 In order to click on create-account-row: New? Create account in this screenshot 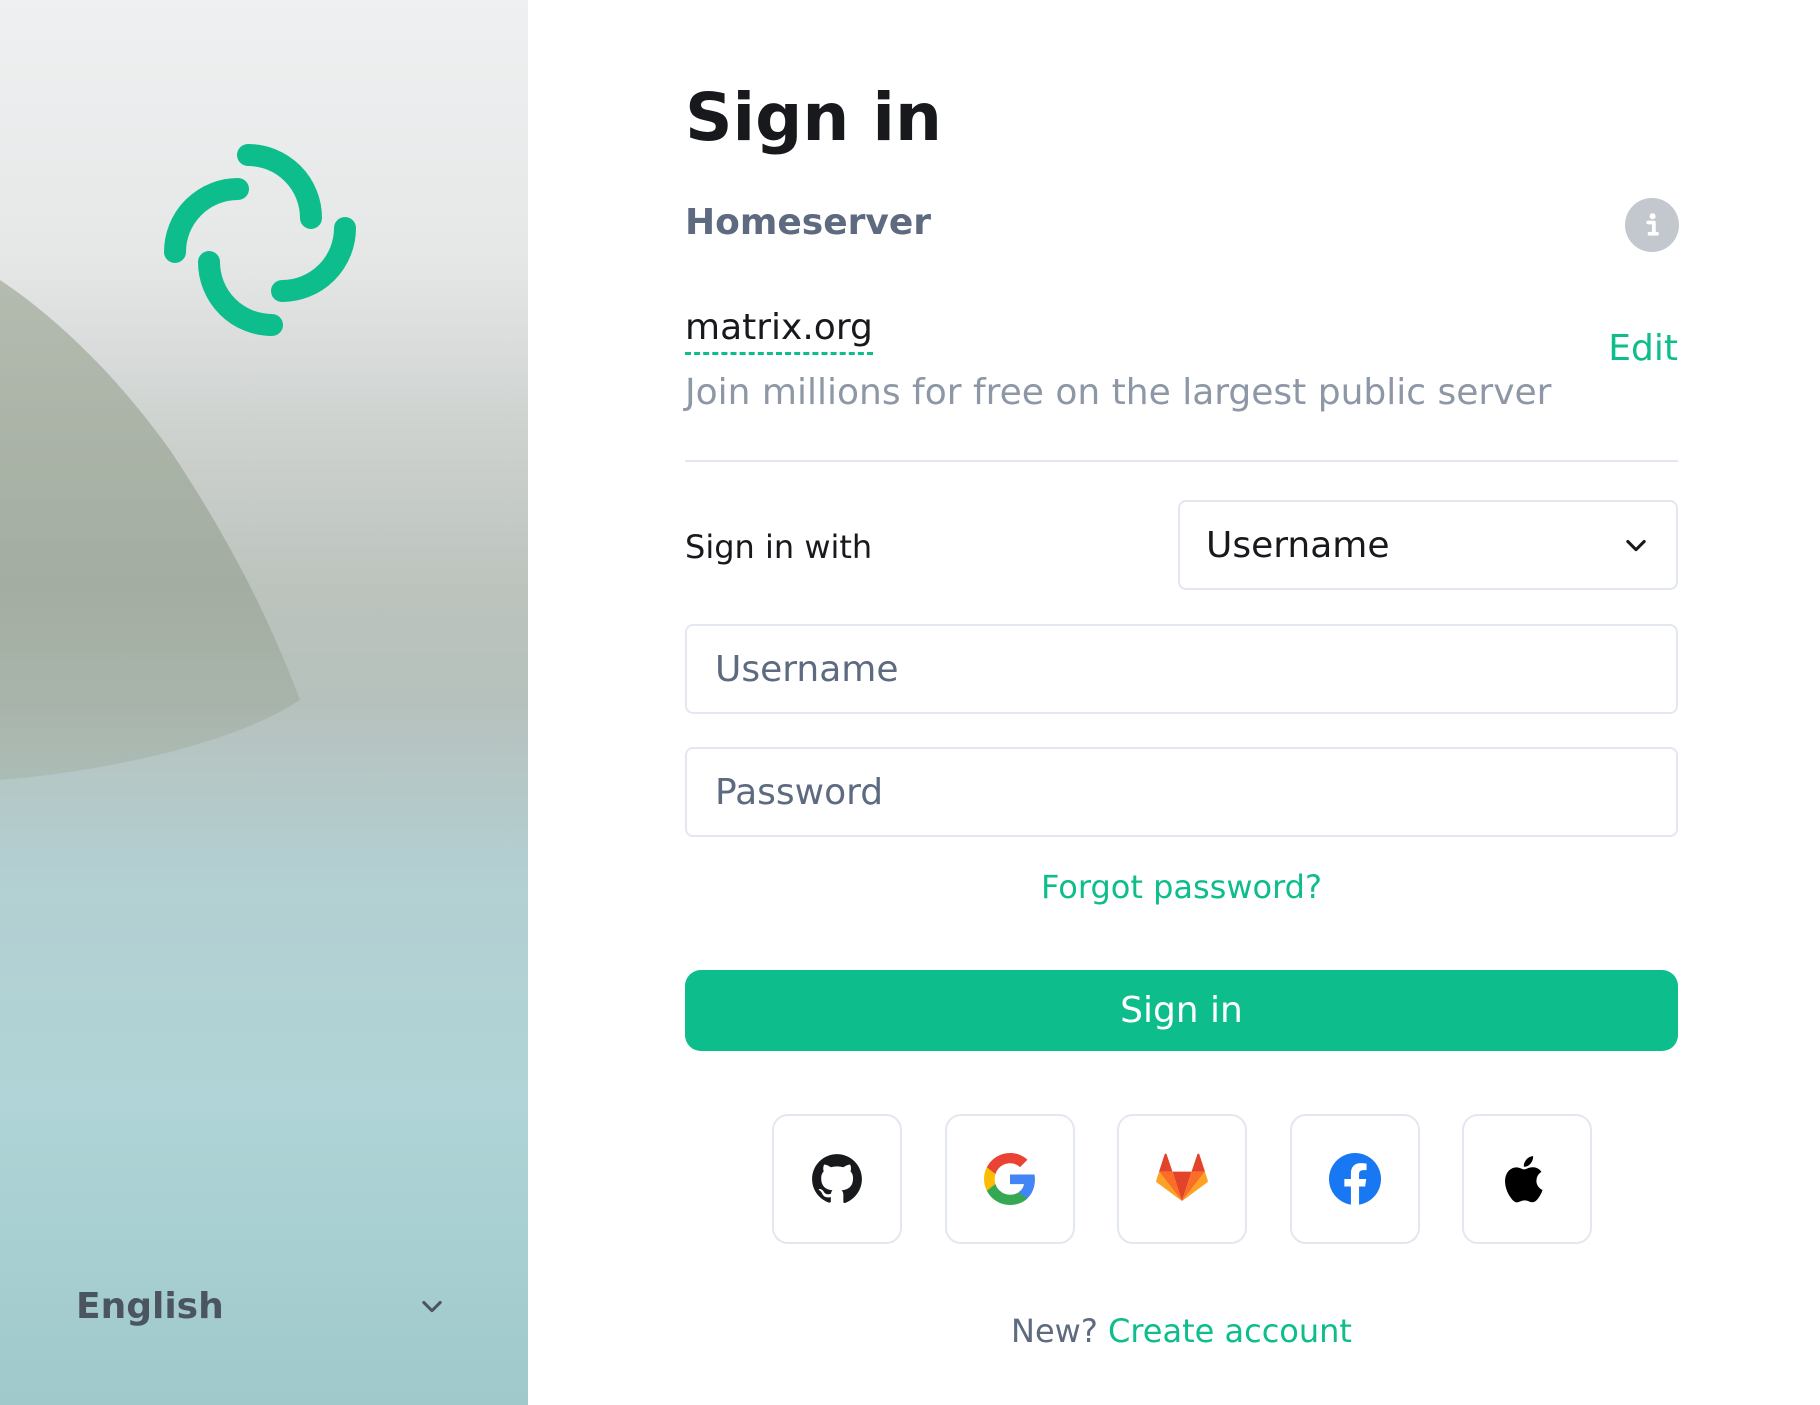, I will do `click(1181, 1331)`.